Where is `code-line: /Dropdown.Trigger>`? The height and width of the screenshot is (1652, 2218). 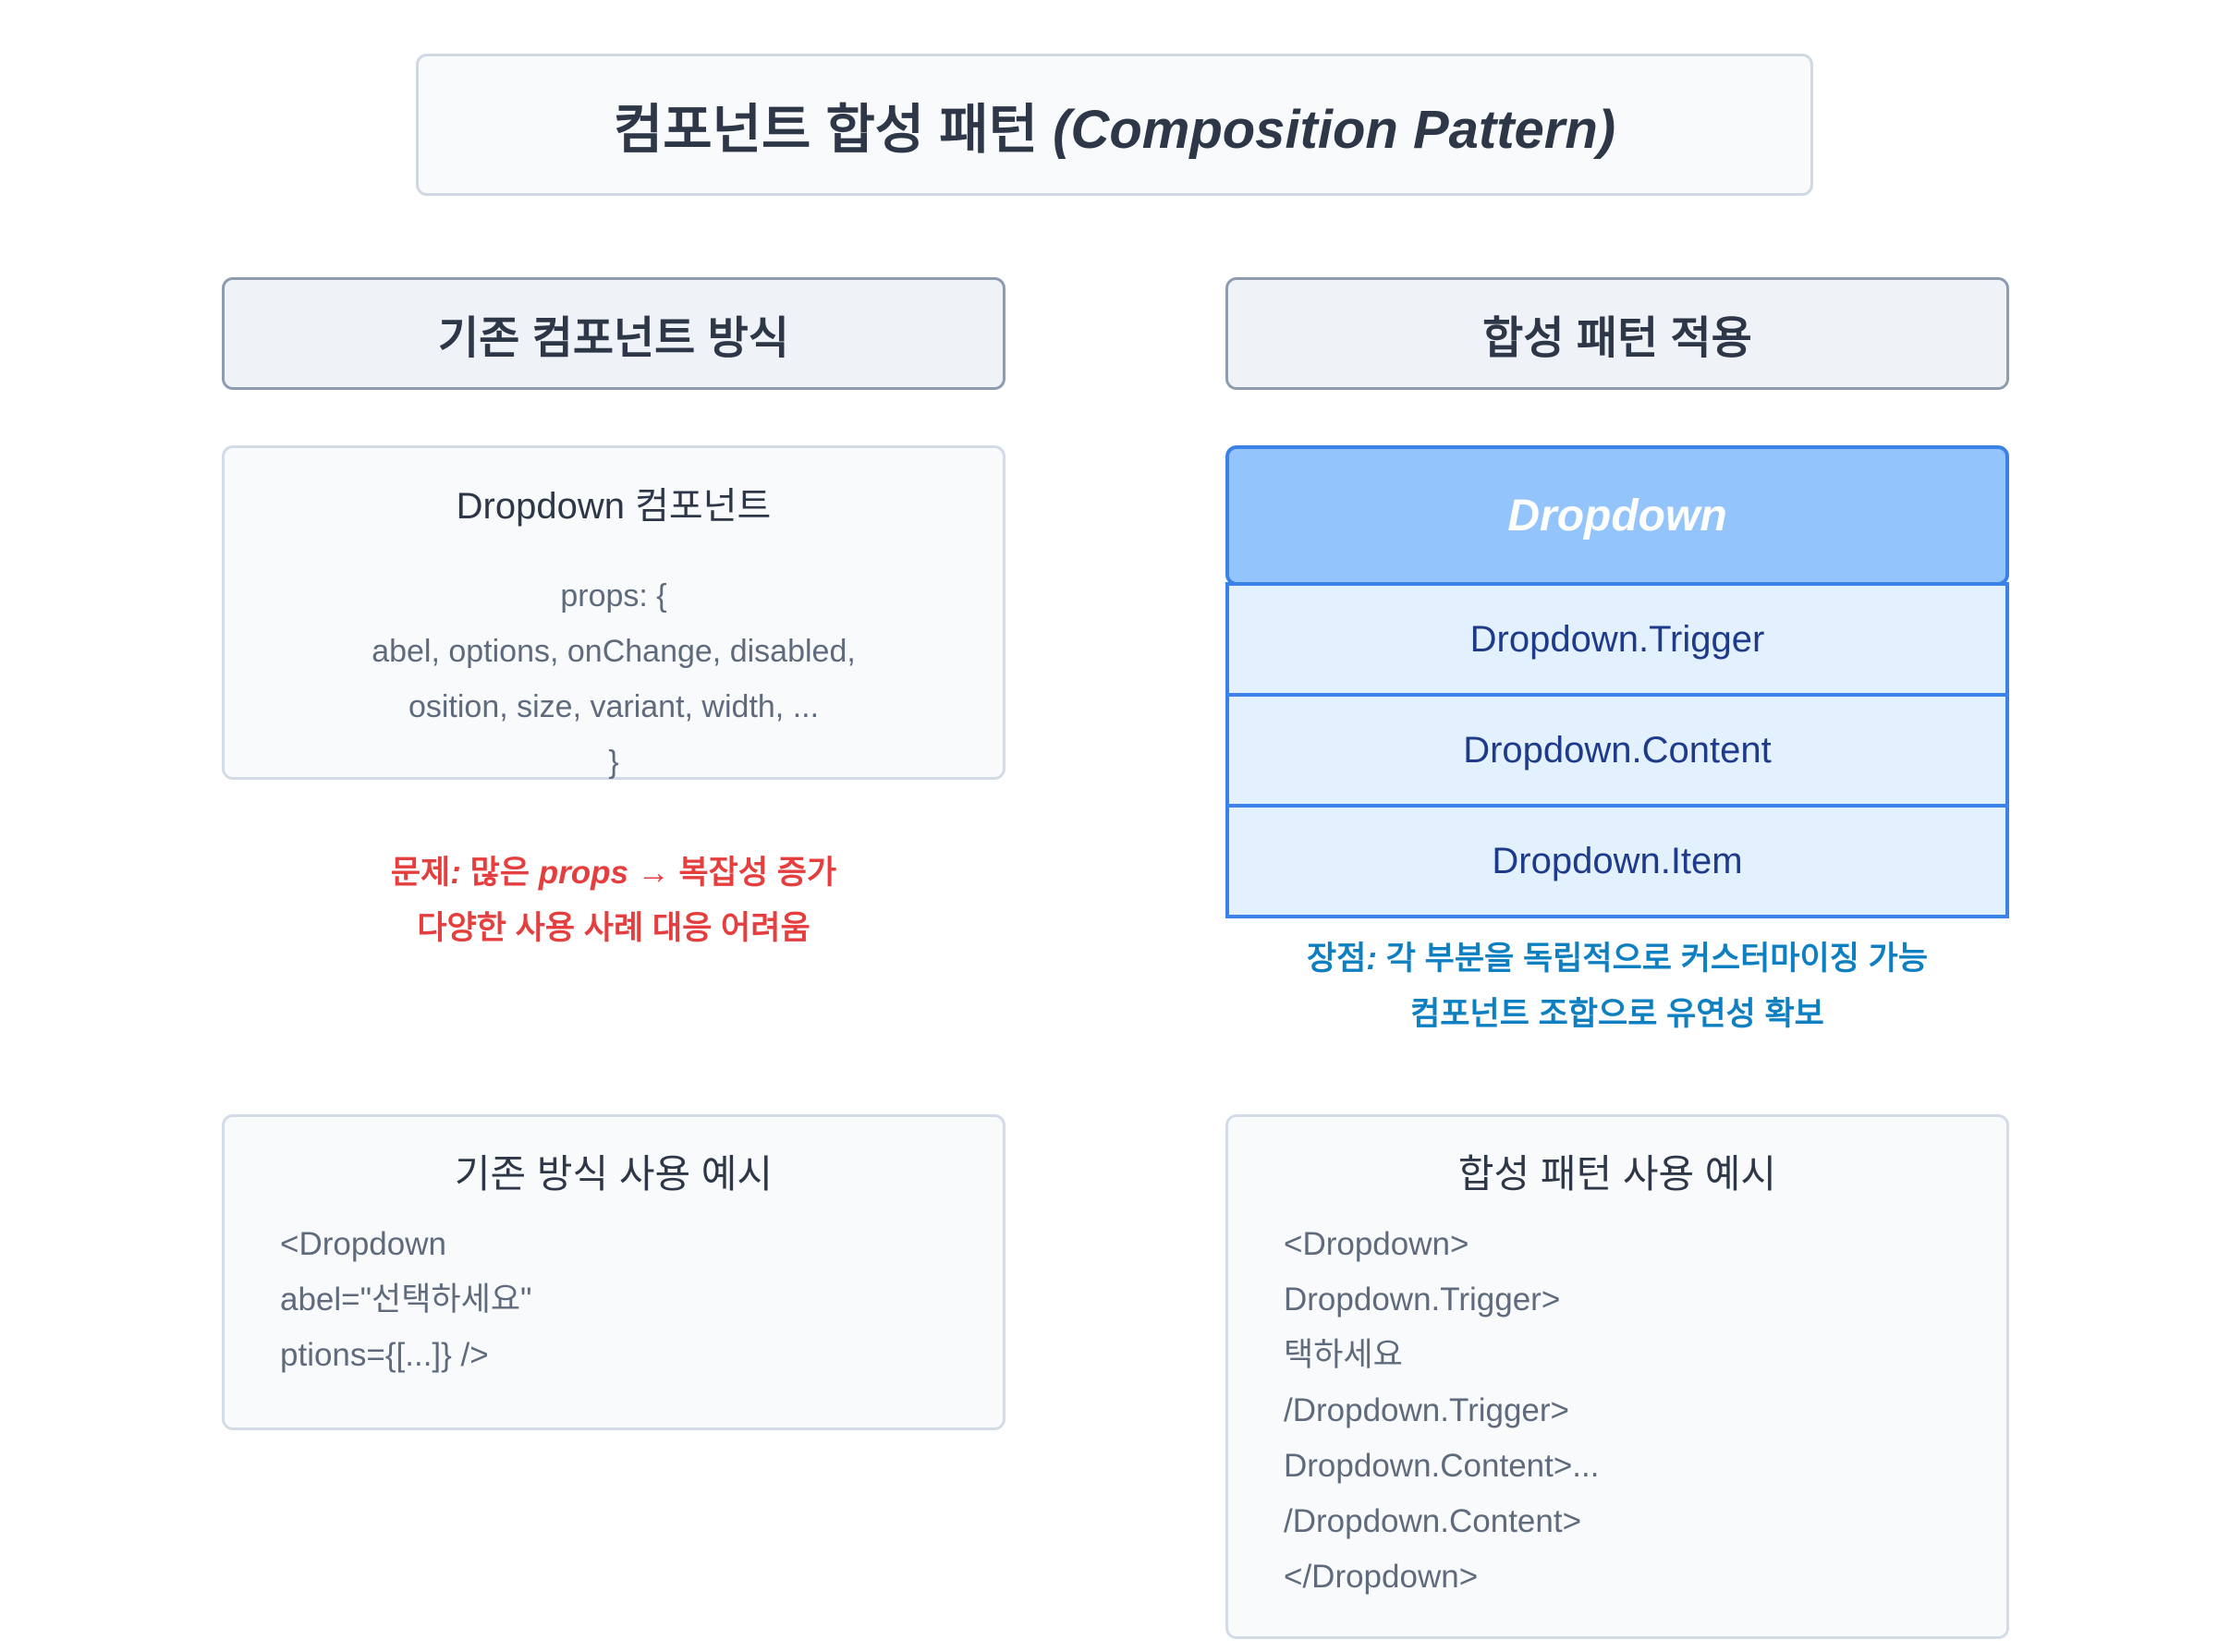
code-line: /Dropdown.Trigger> is located at coordinates (1426, 1410).